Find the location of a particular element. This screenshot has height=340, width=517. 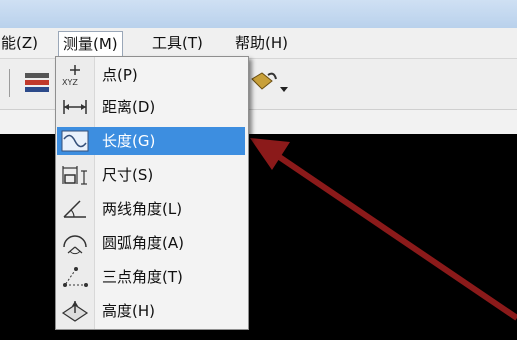

menu-item-label: 距离(D) is located at coordinates (129, 107).